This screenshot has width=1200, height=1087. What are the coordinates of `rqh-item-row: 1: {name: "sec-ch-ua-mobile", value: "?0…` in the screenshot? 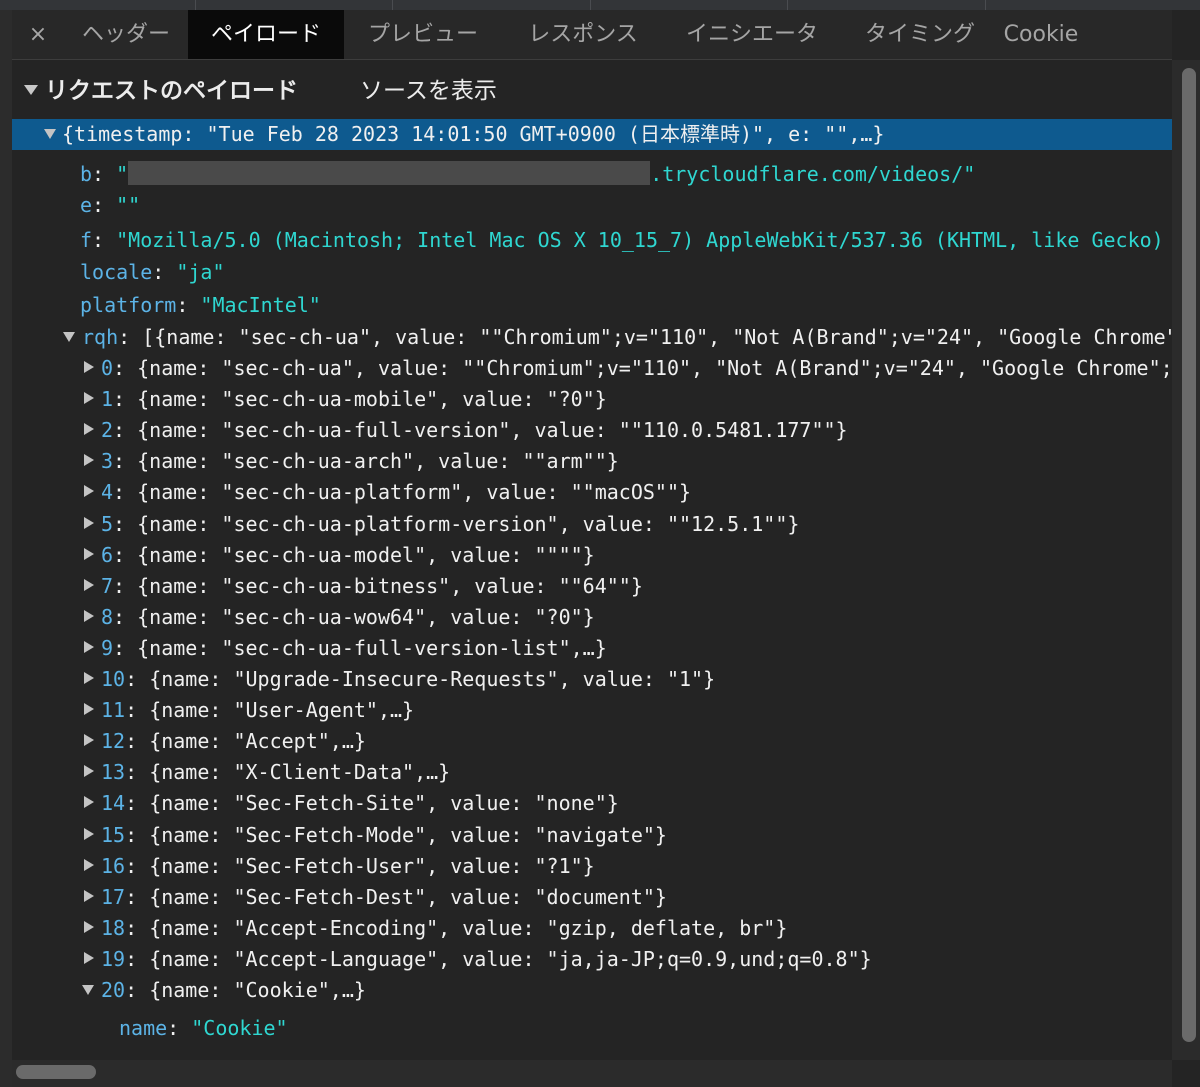 It's located at (592, 399).